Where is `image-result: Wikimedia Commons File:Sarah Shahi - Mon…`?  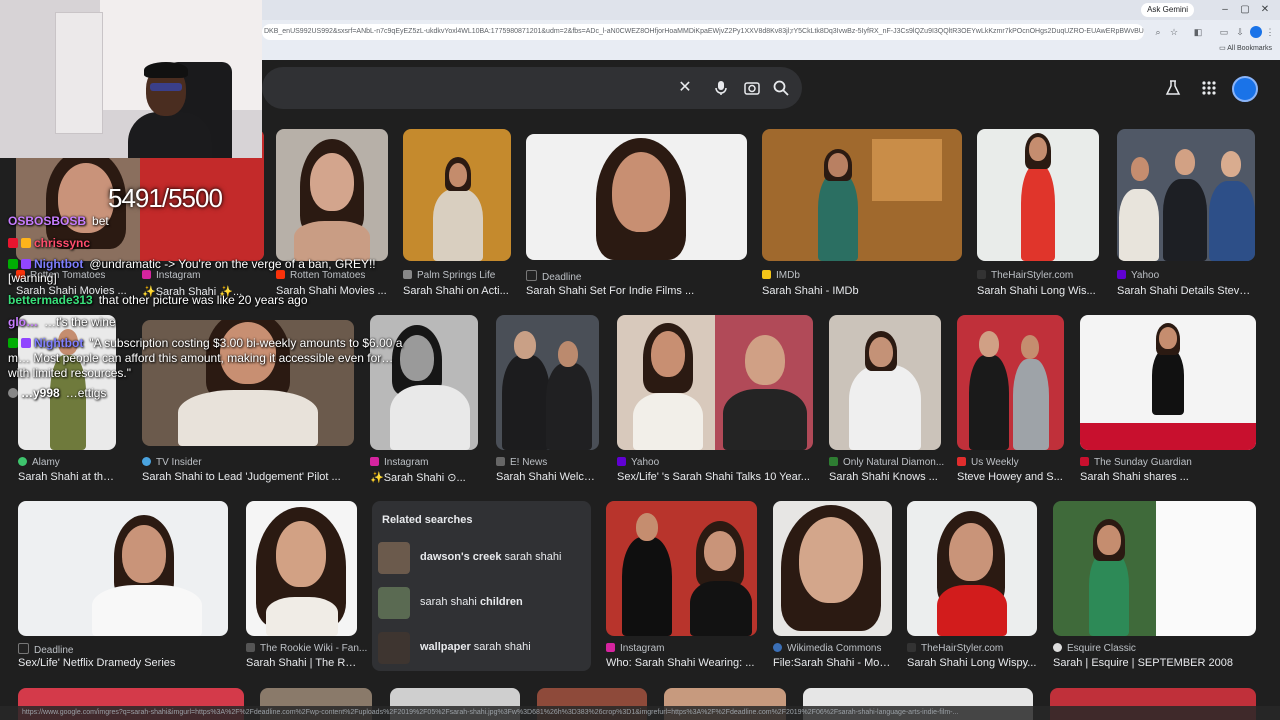 image-result: Wikimedia Commons File:Sarah Shahi - Mon… is located at coordinates (832, 586).